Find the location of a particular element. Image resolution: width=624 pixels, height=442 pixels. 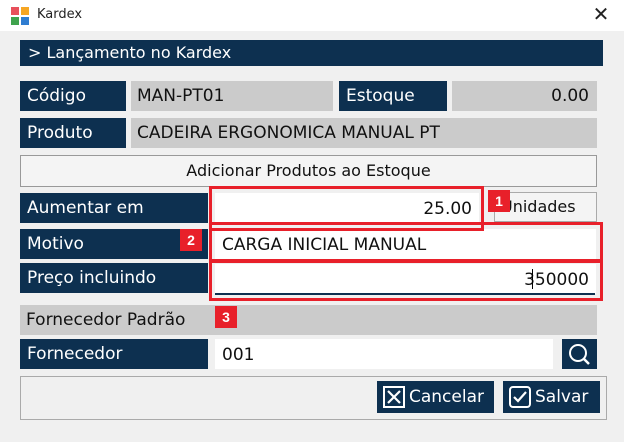

fornecedor-padrao-label: Fornecedor Padrão is located at coordinates (308, 320).